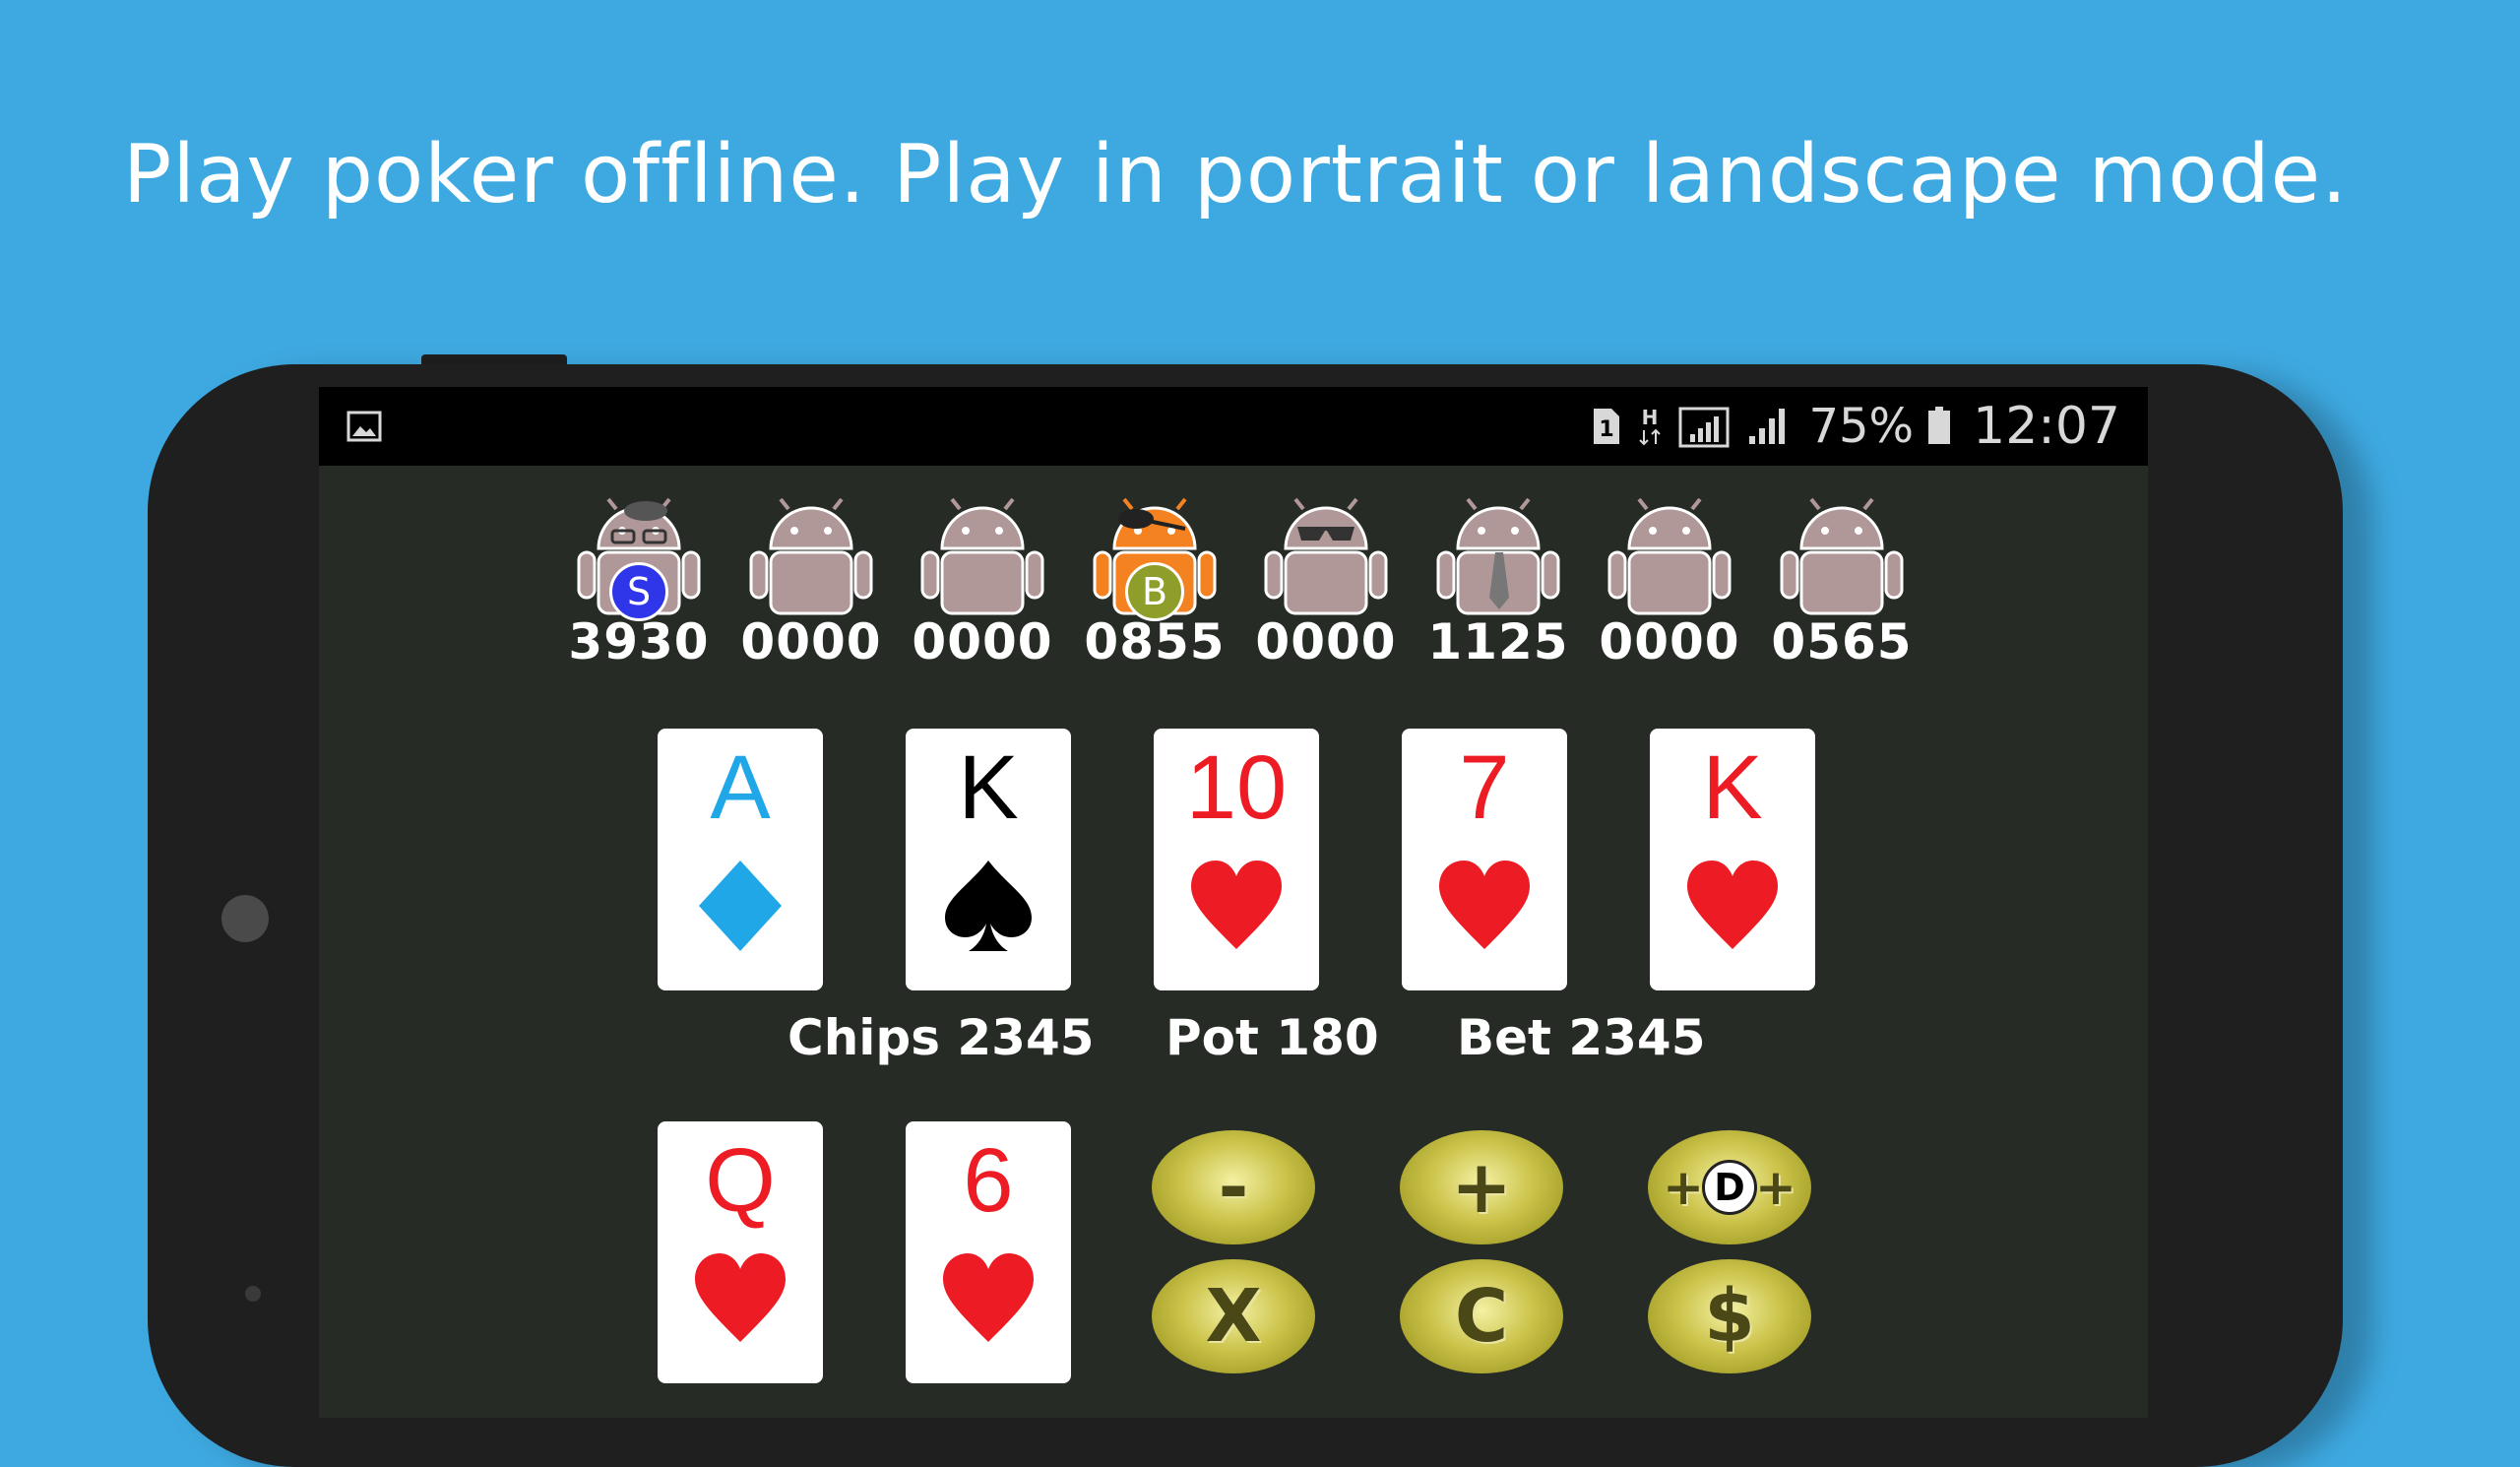  I want to click on player-chip-count: 1125, so click(1498, 641).